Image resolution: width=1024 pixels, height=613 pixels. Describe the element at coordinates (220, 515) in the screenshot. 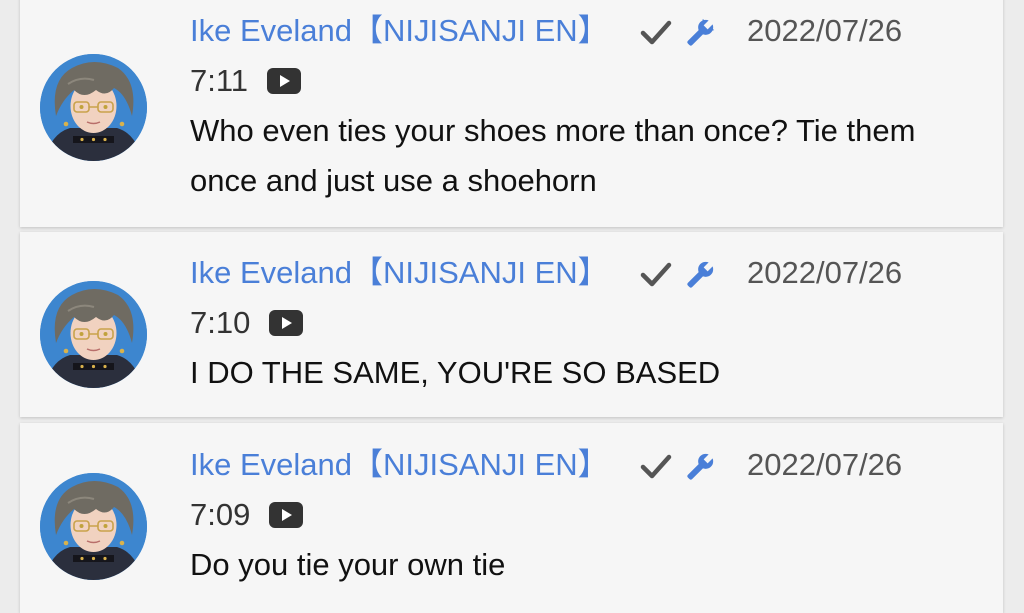

I see `timestamp-link: 7:09` at that location.